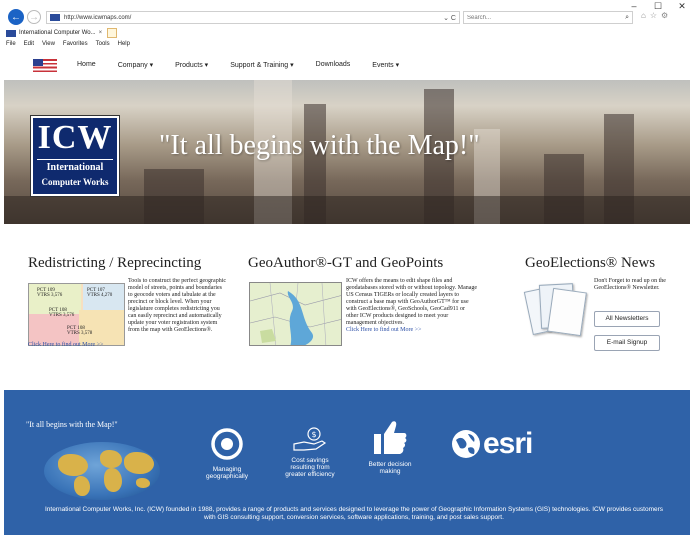 The image size is (691, 535). What do you see at coordinates (227, 473) in the screenshot?
I see `feature-managing-label: Managing geographically` at bounding box center [227, 473].